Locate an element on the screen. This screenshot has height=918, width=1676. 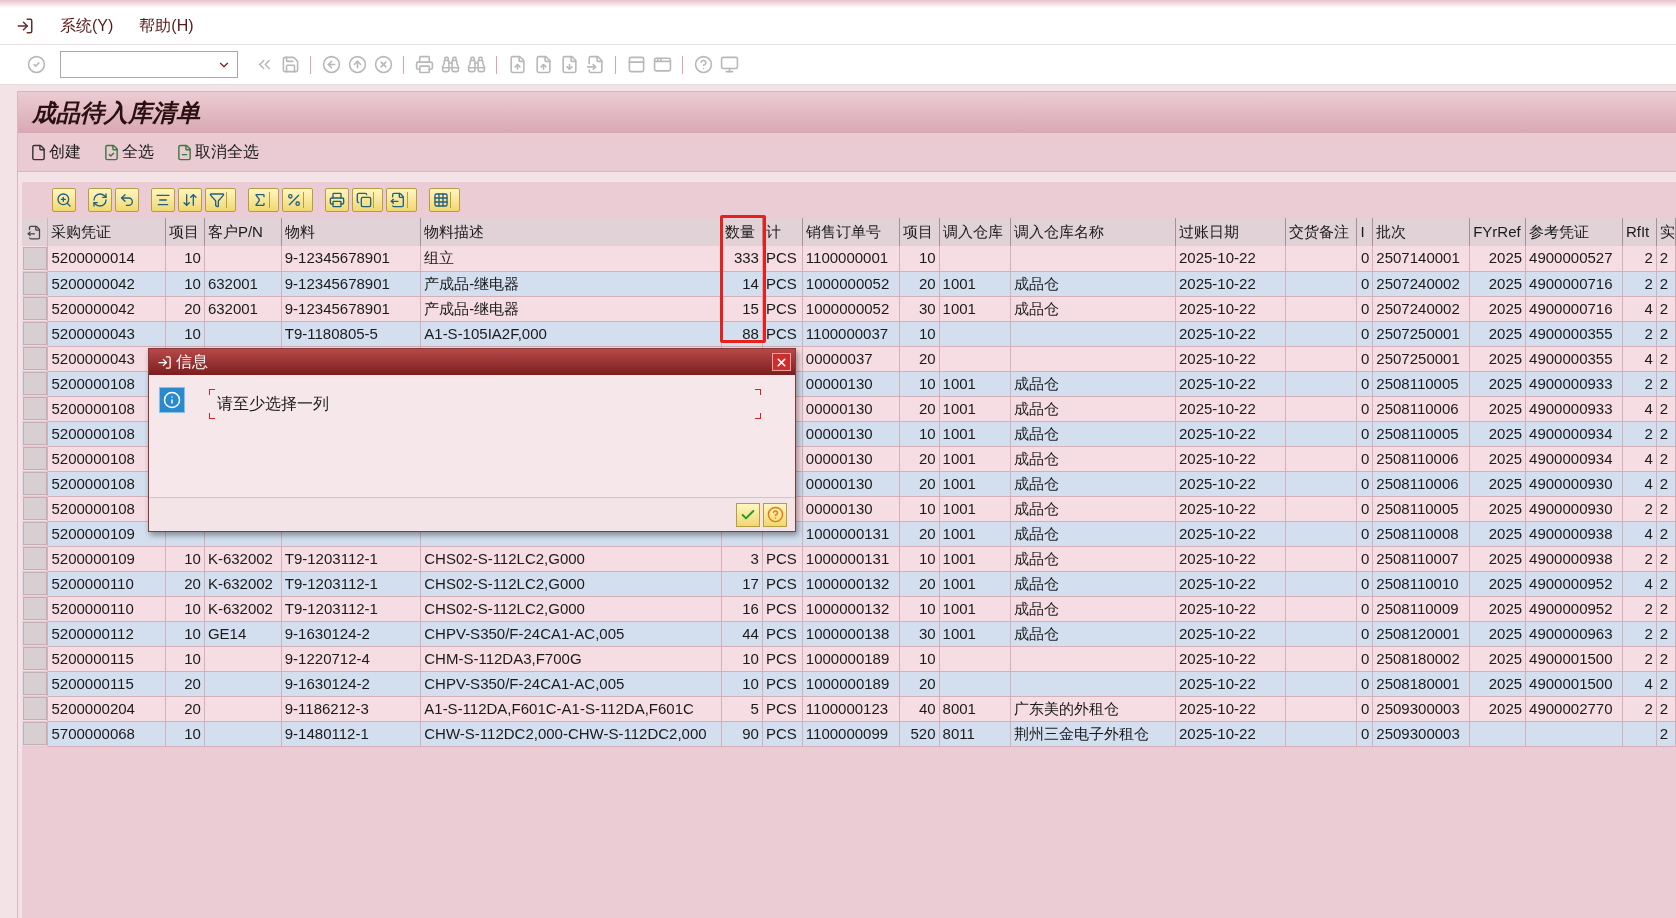
table-cell: 2509300003 is located at coordinates (1418, 708).